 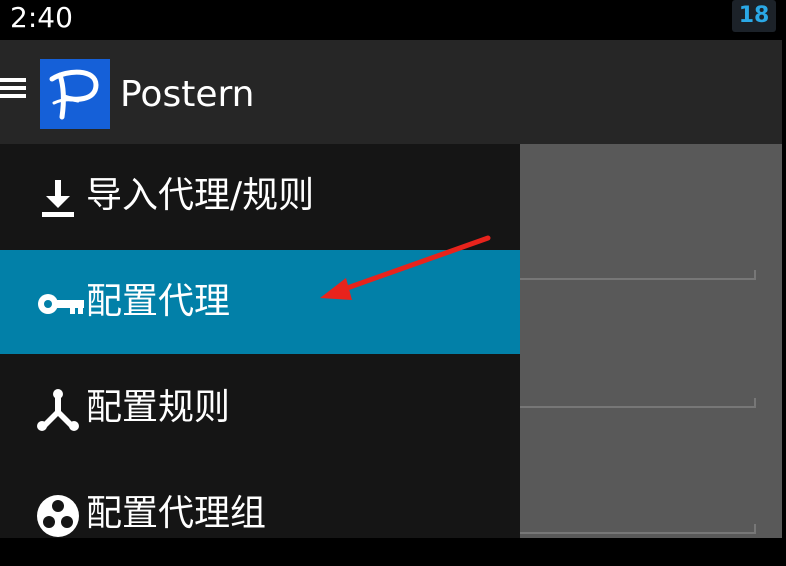 What do you see at coordinates (41, 17) in the screenshot?
I see `status-time: 2:40` at bounding box center [41, 17].